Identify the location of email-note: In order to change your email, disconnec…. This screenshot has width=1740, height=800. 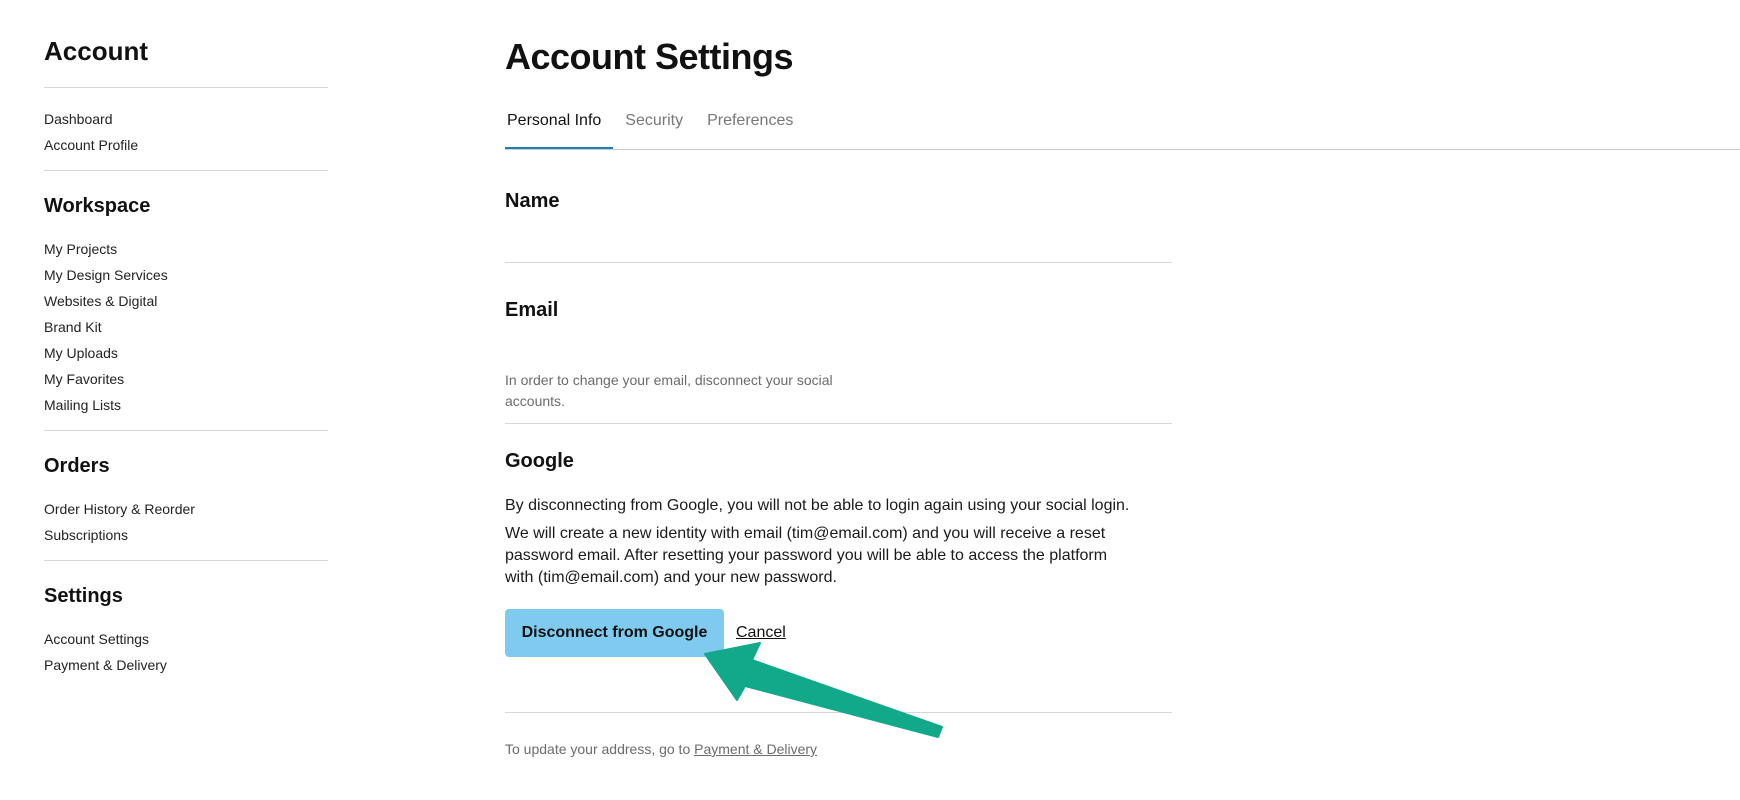
(669, 390).